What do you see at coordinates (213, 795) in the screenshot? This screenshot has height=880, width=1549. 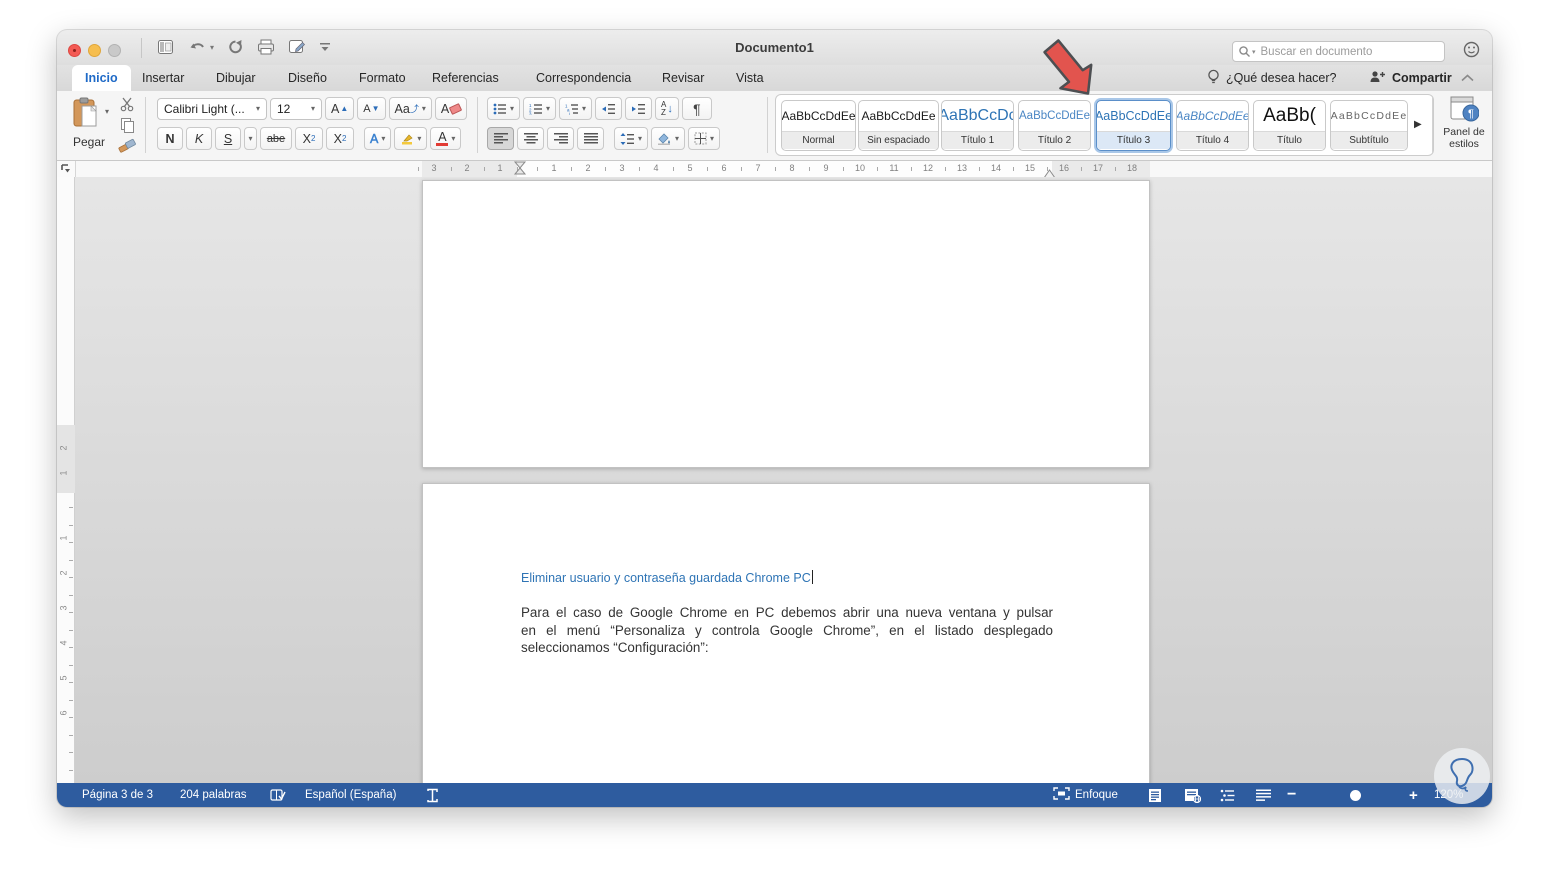 I see `word-count: 204 palabras` at bounding box center [213, 795].